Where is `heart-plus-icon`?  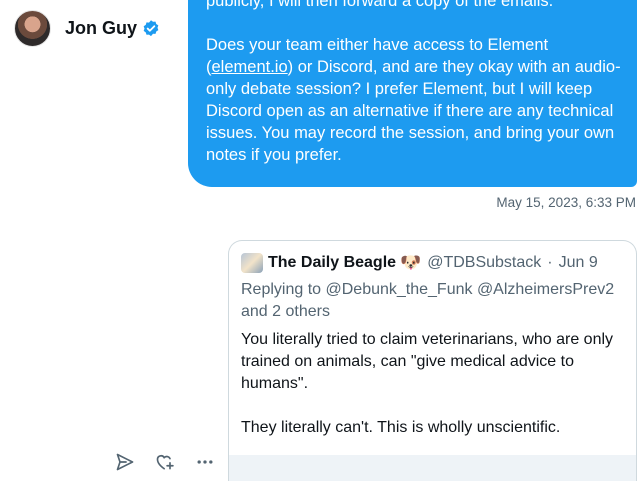 heart-plus-icon is located at coordinates (165, 462).